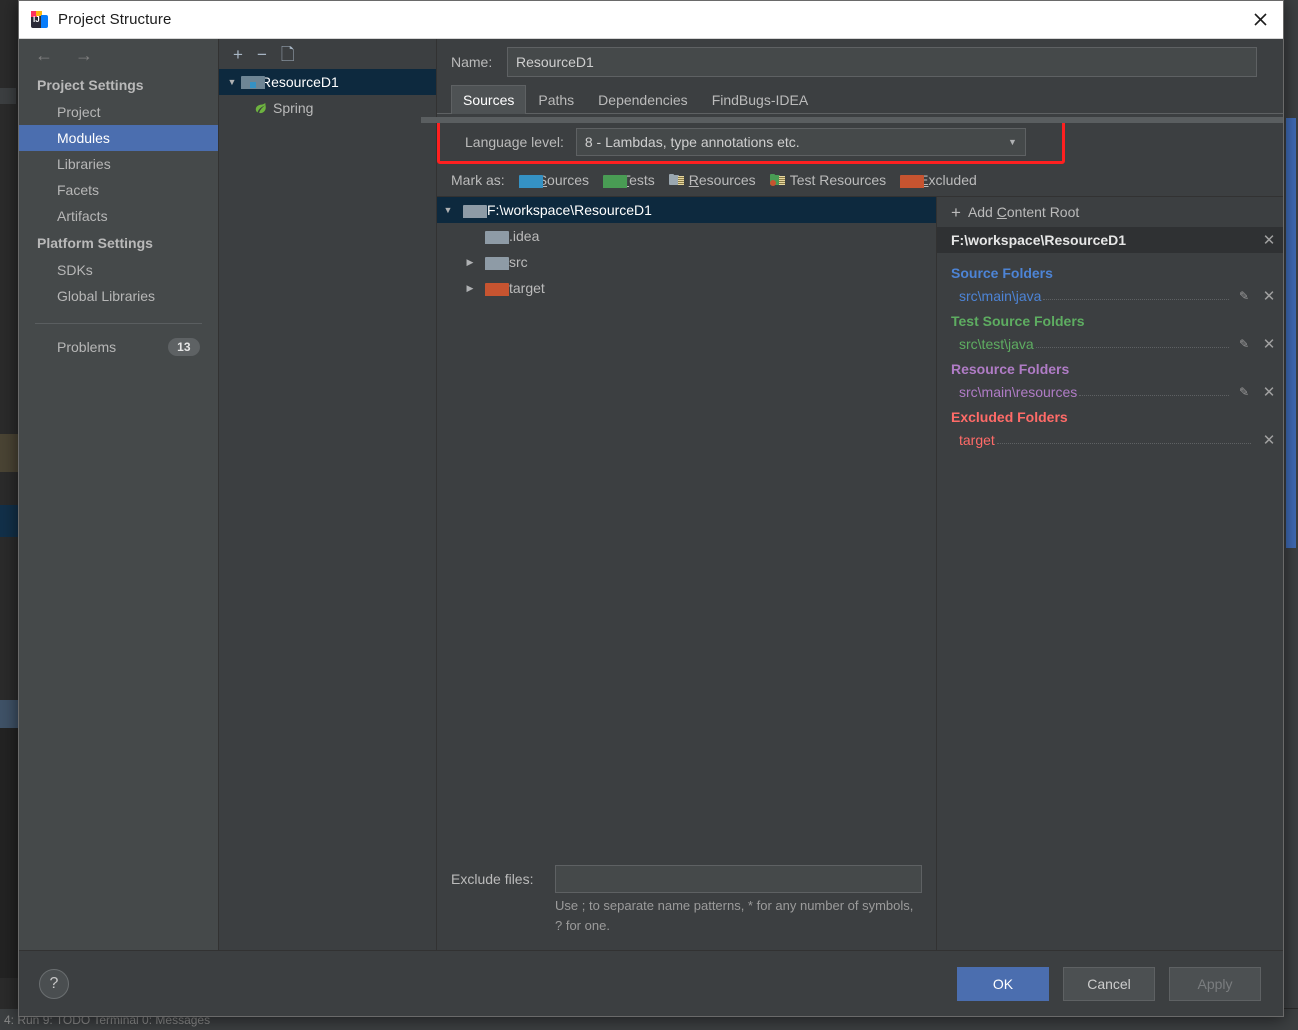  I want to click on sidebar-item-global-libraries: Global Libraries, so click(118, 296).